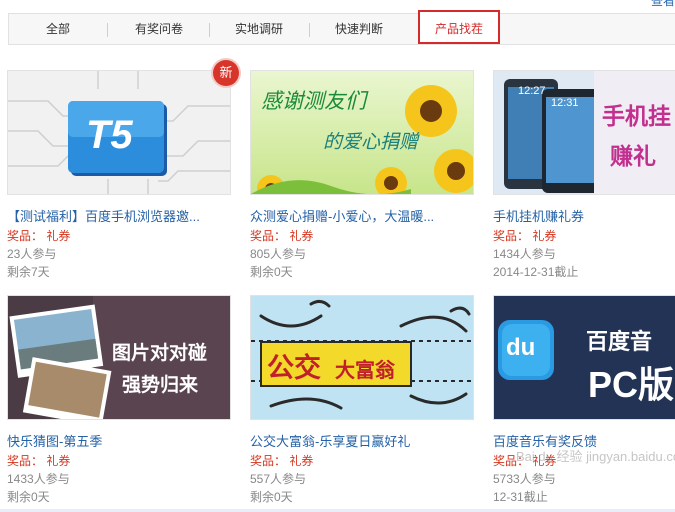 The height and width of the screenshot is (512, 675). What do you see at coordinates (584, 357) in the screenshot?
I see `card-thumbnail: du 百度音 PC版` at bounding box center [584, 357].